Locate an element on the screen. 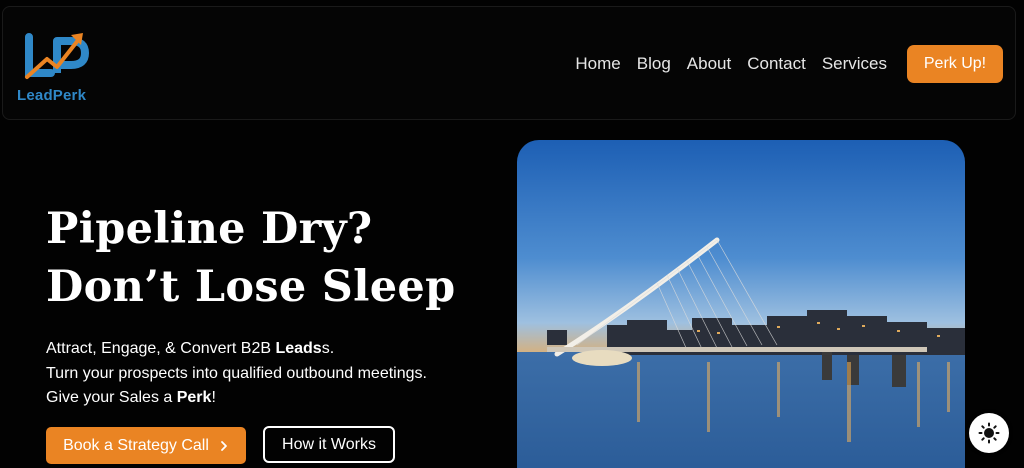 The height and width of the screenshot is (468, 1024). hero-headline: Pipeline Dry? Don’t Lose Sleep is located at coordinates (250, 258).